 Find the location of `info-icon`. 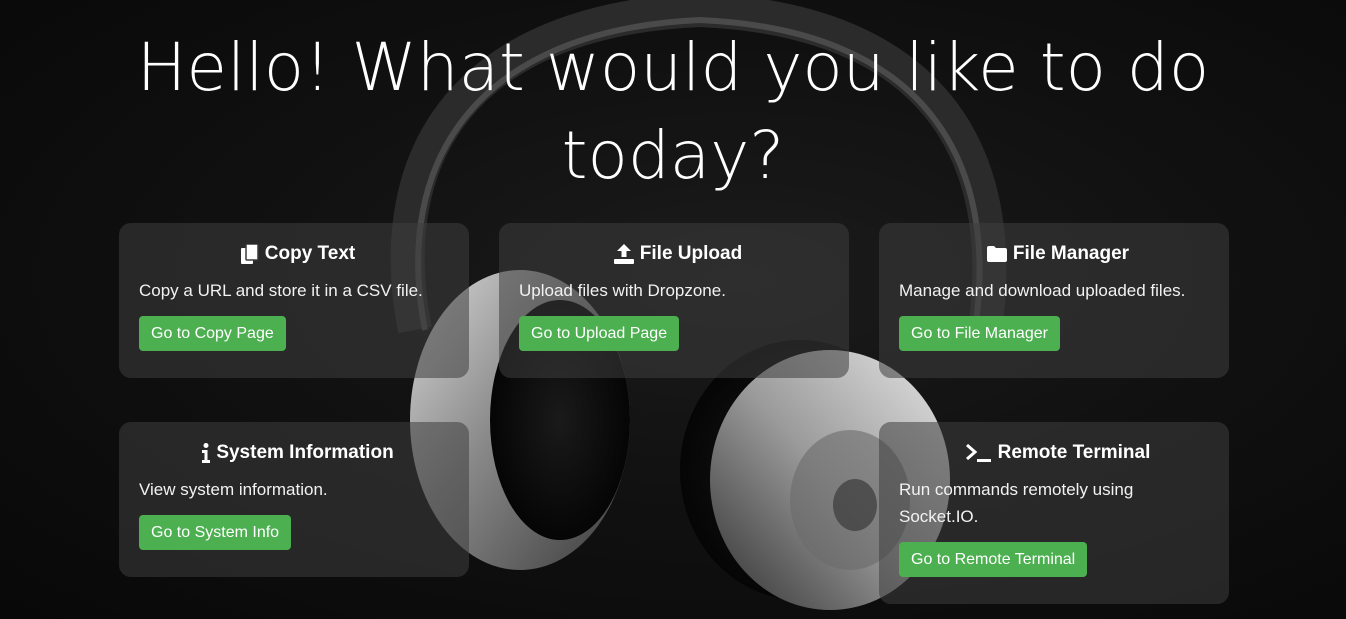

info-icon is located at coordinates (206, 453).